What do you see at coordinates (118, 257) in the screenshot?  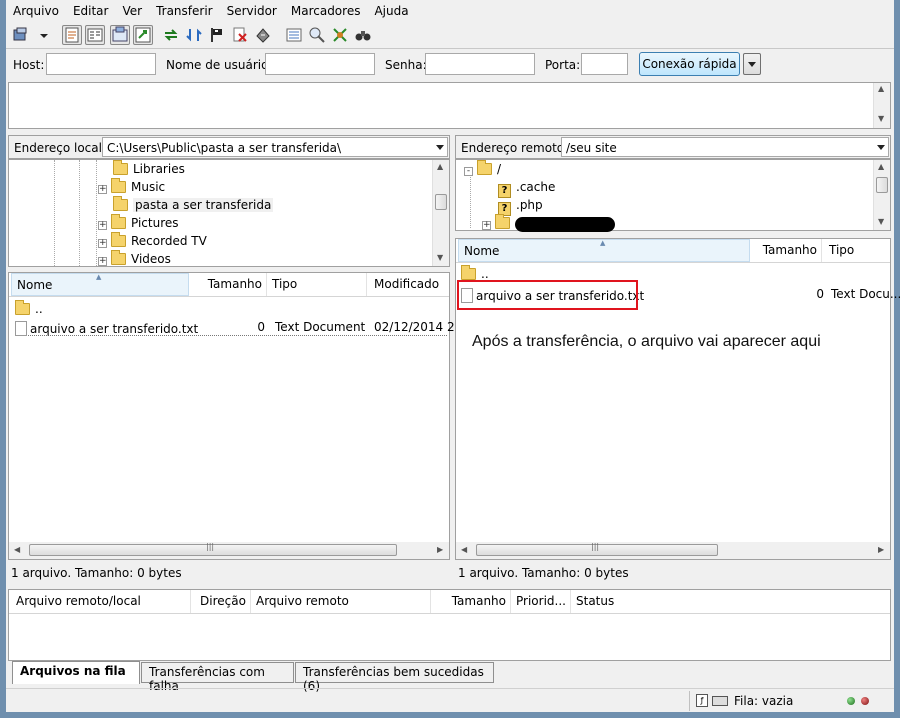 I see `folder-icon` at bounding box center [118, 257].